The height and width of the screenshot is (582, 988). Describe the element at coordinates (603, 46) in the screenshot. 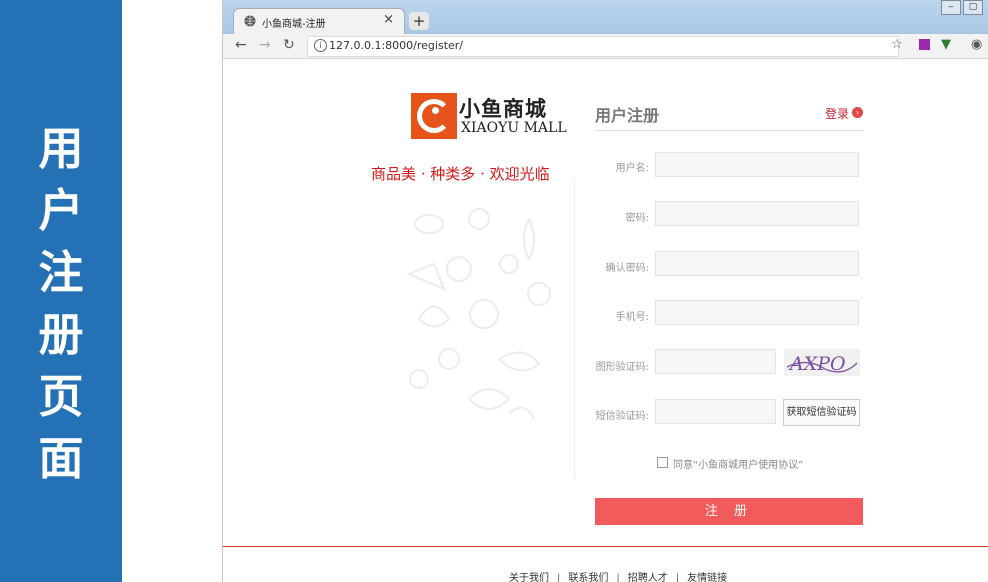

I see `address-bar: i 127.0.0.1:8000/register/` at that location.